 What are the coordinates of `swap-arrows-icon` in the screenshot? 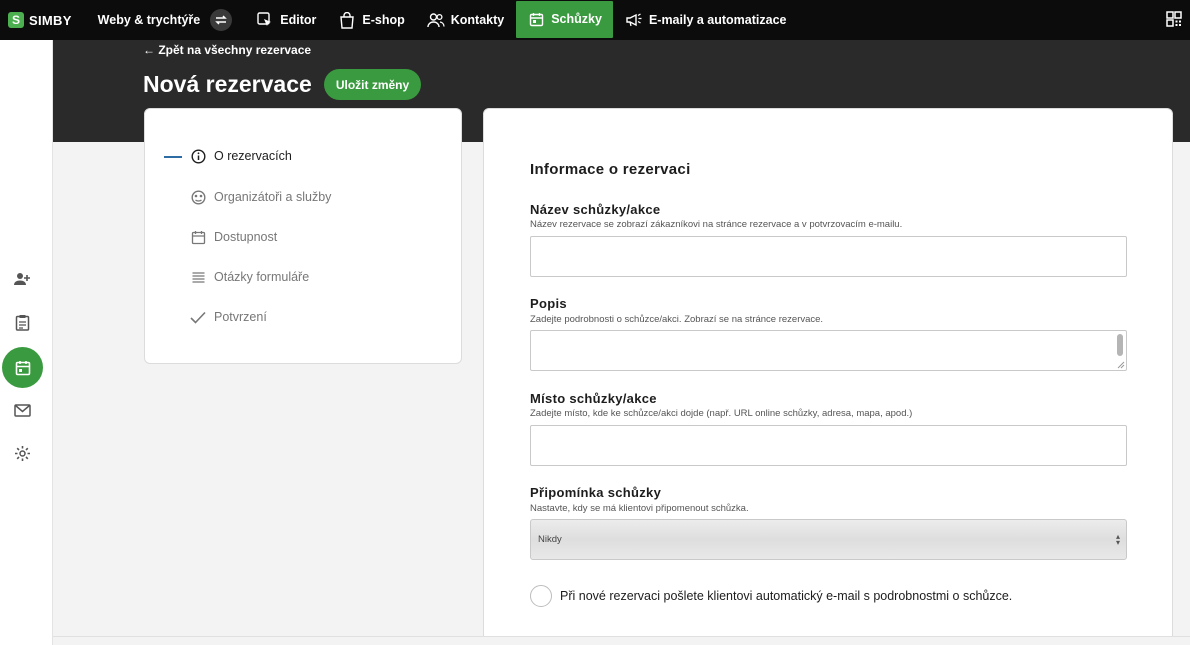 It's located at (221, 20).